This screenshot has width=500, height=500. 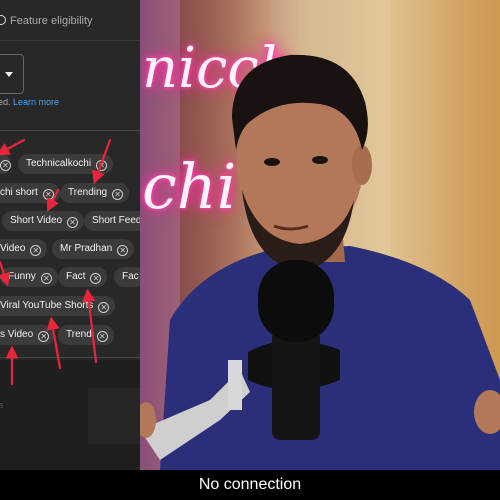 I want to click on tag-label: Short Feed, so click(x=116, y=220).